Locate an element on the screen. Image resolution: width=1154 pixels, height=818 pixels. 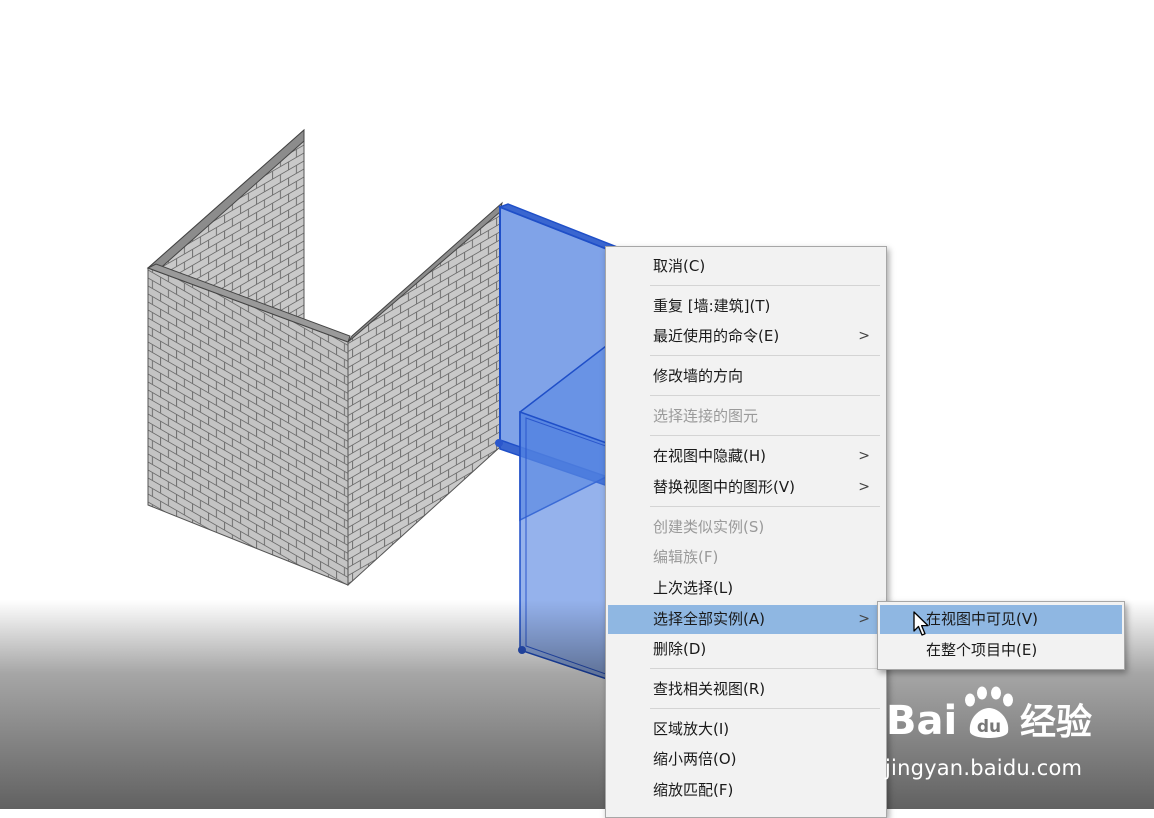
menu-item-last-selection: 上次选择(L) is located at coordinates (746, 588).